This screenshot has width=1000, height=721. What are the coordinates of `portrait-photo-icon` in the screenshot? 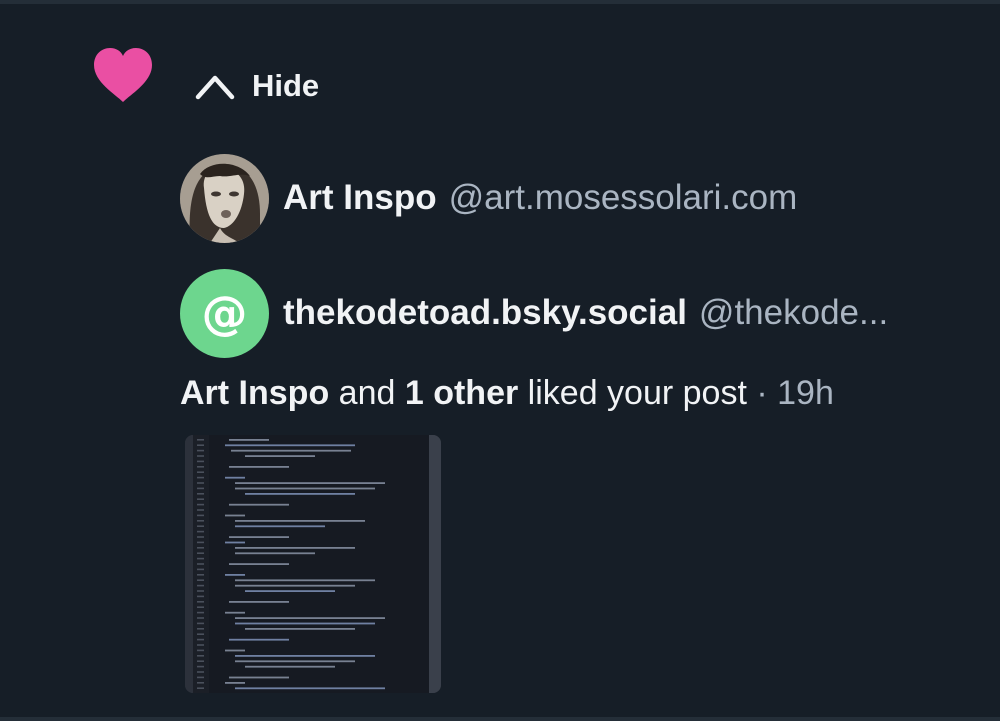 It's located at (224, 198).